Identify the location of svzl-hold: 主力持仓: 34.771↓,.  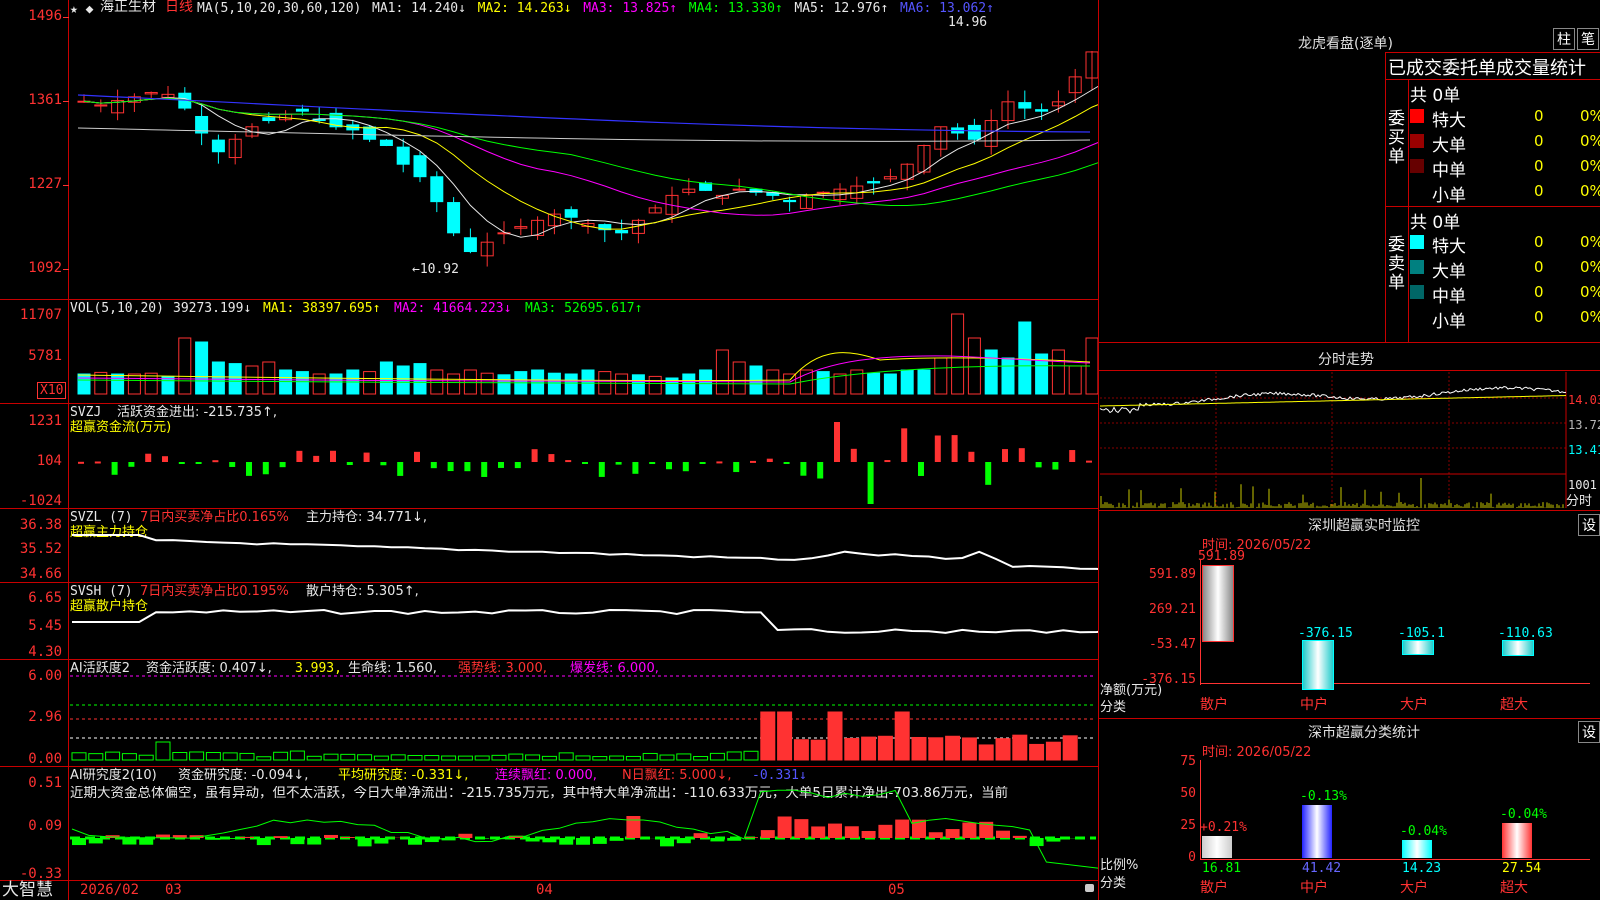
(367, 517).